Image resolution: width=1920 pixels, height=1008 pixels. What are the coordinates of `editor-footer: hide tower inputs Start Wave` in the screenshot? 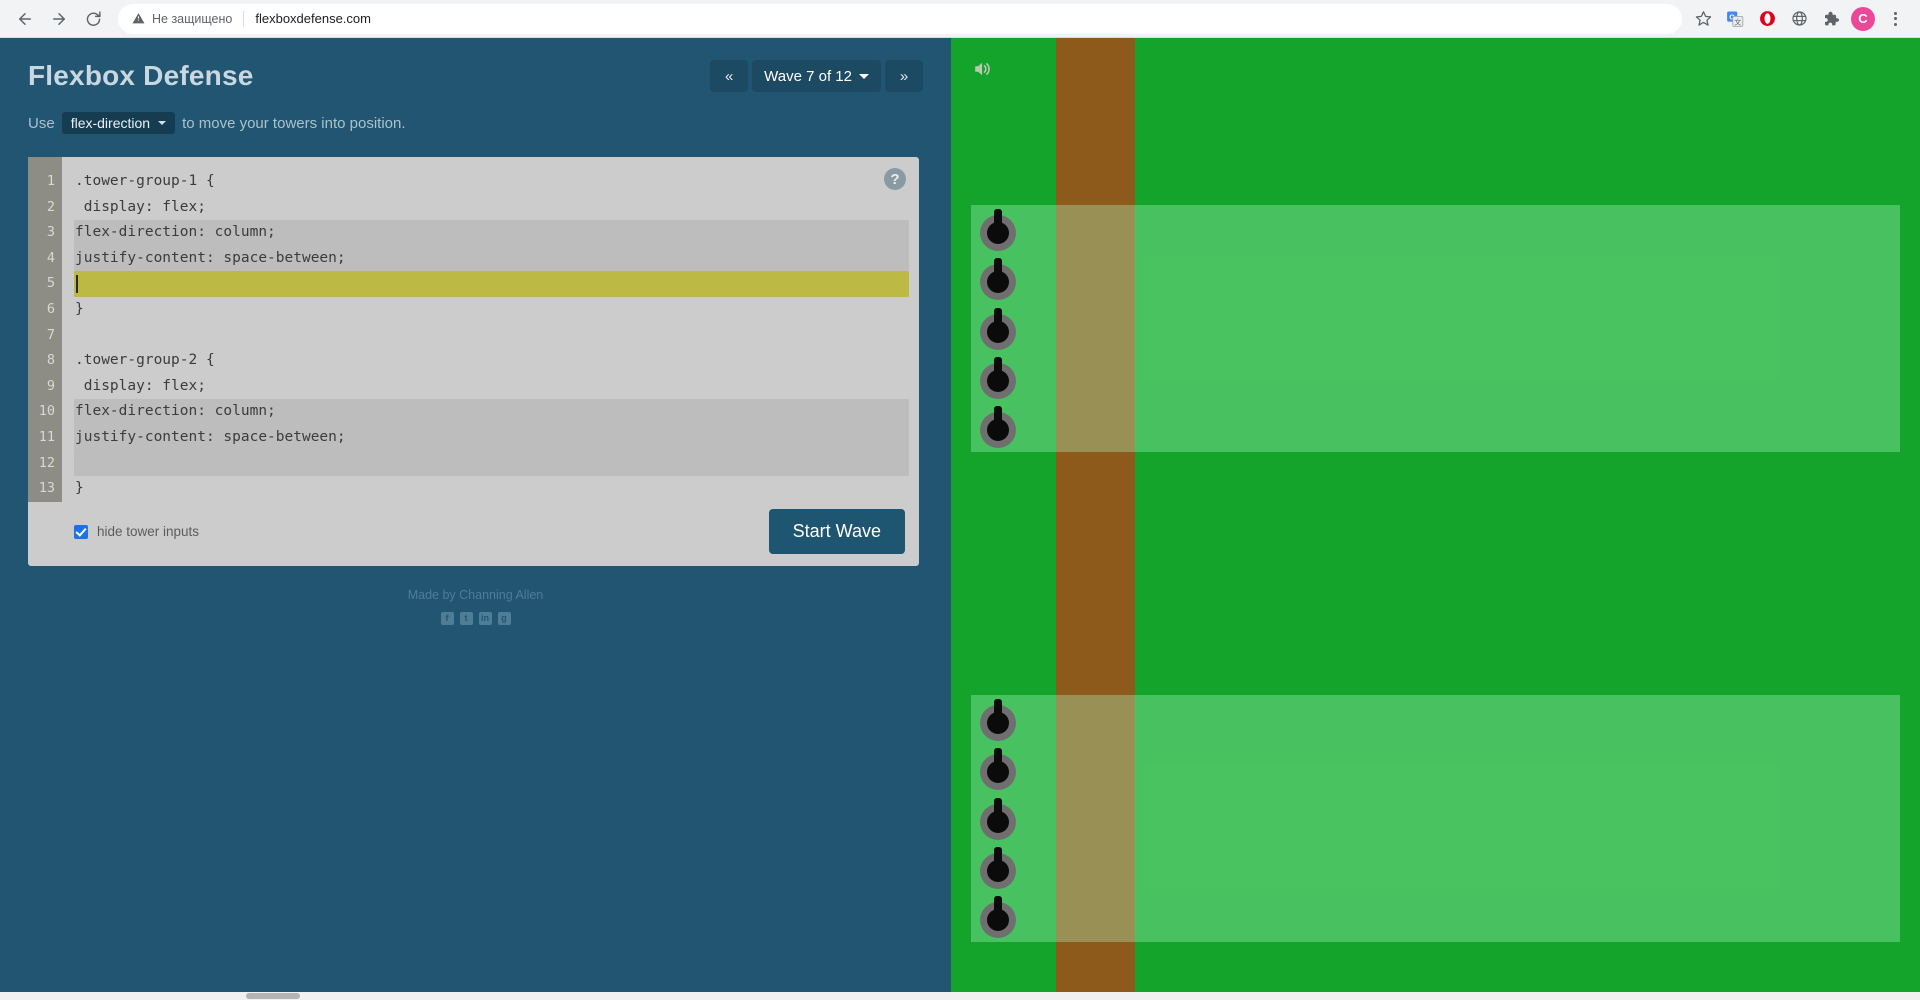 It's located at (473, 529).